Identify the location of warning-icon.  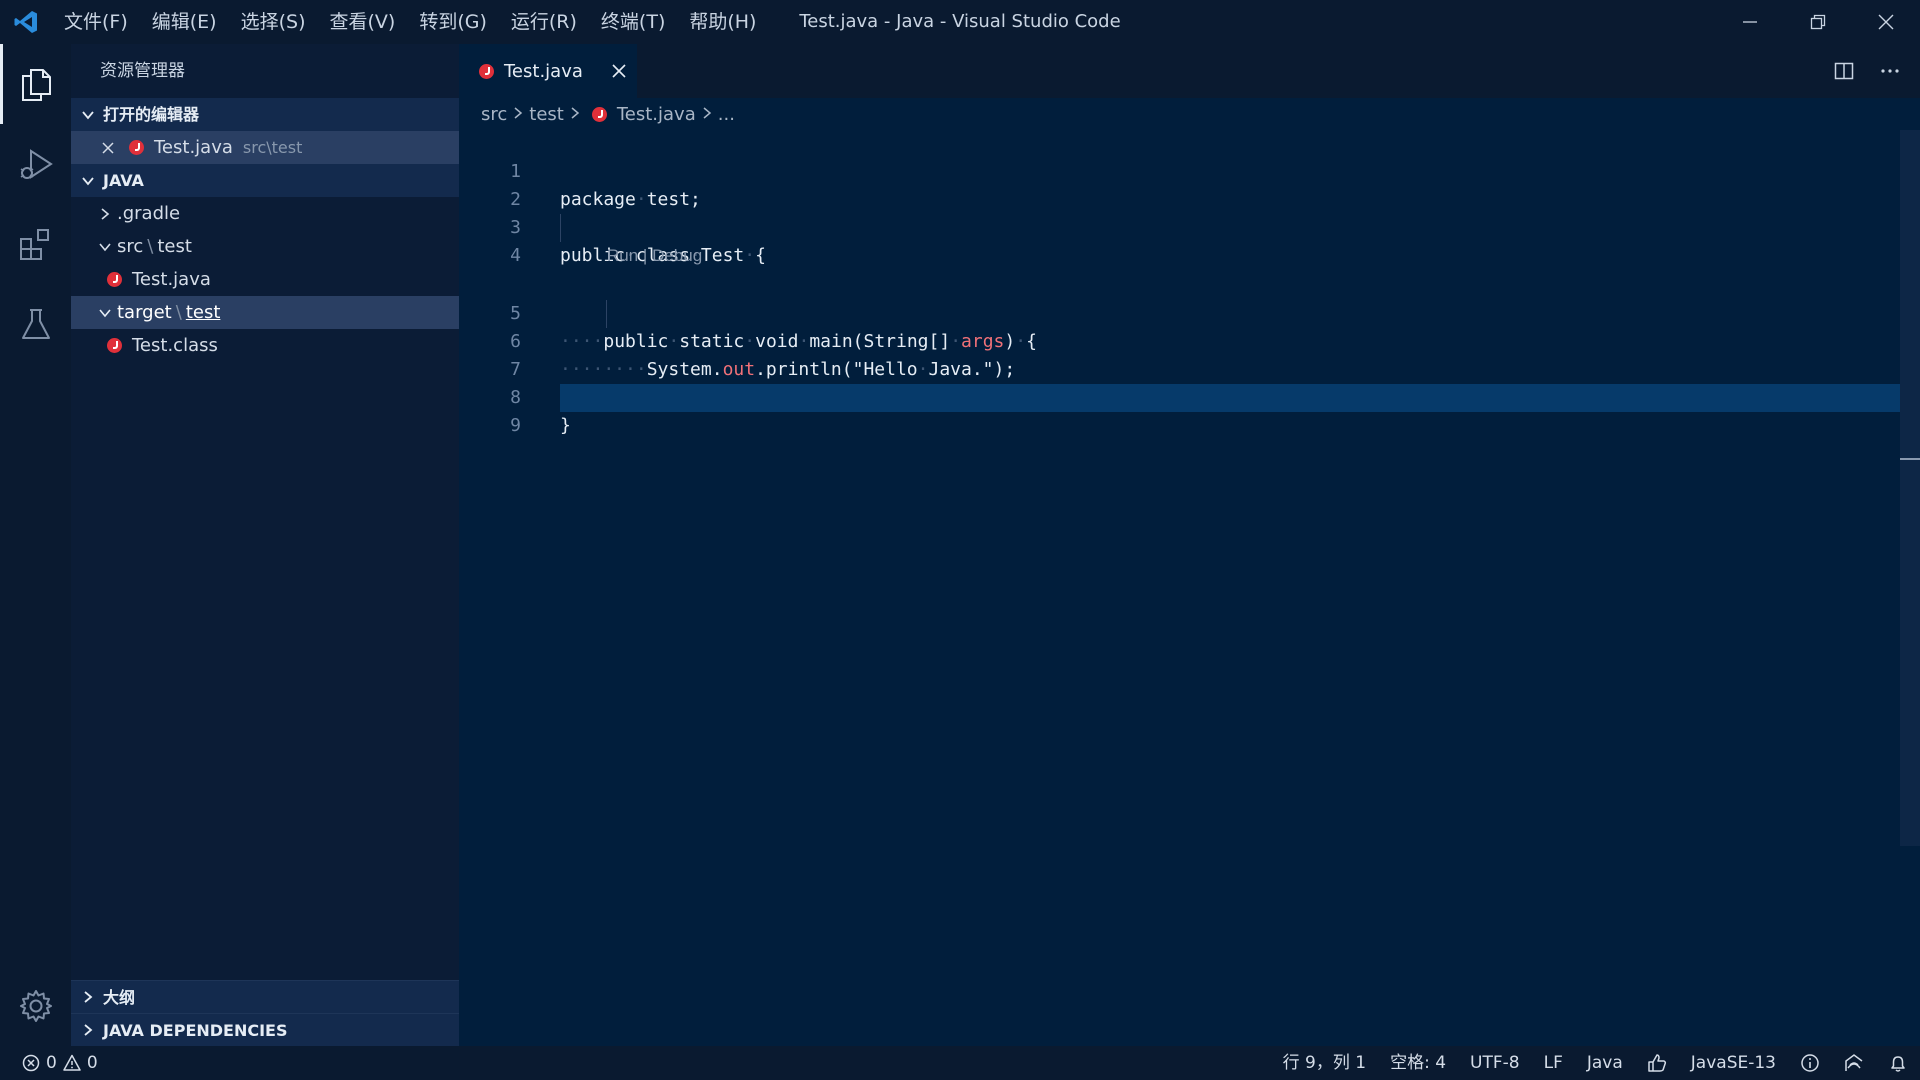
(72, 1062).